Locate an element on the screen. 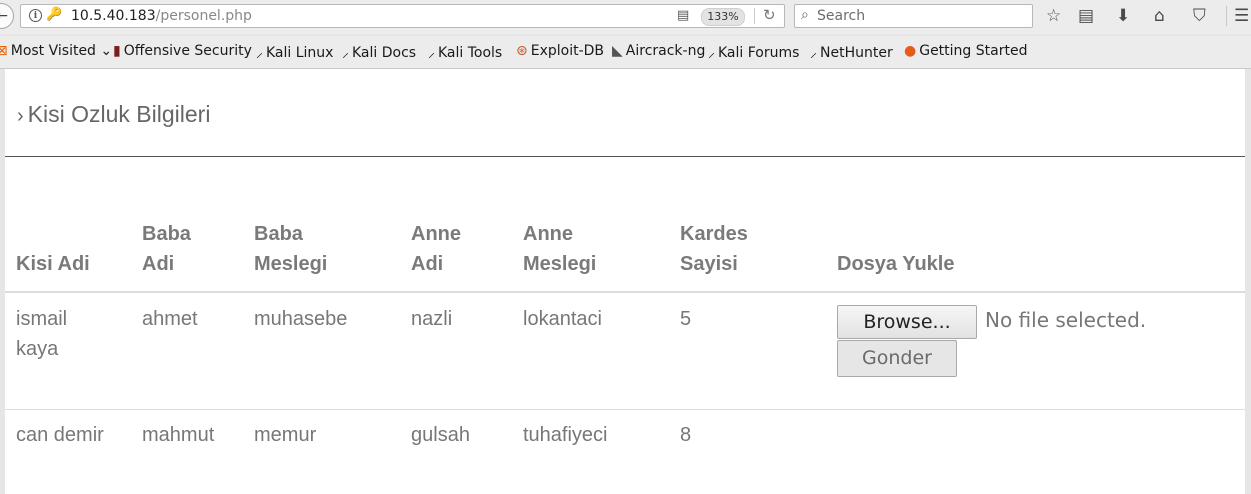 Image resolution: width=1251 pixels, height=494 pixels. cell-anne-adi: nazli is located at coordinates (432, 319).